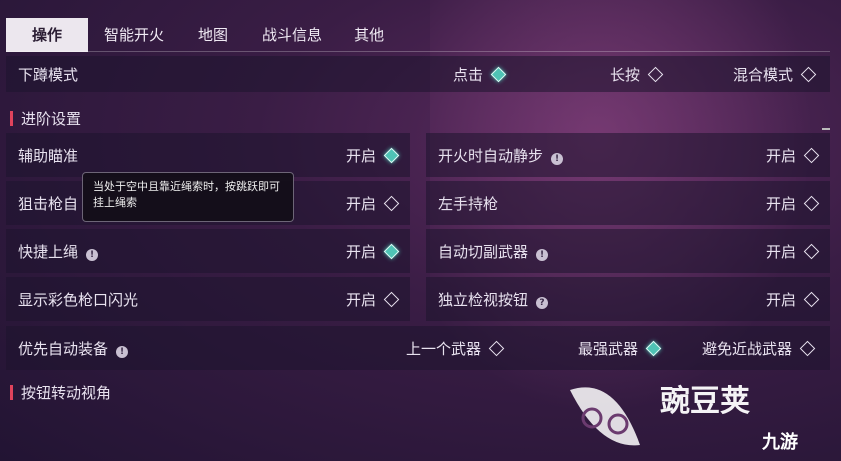 This screenshot has width=841, height=461. Describe the element at coordinates (628, 251) in the screenshot. I see `setting-row: 自动切副武器! 开启` at that location.